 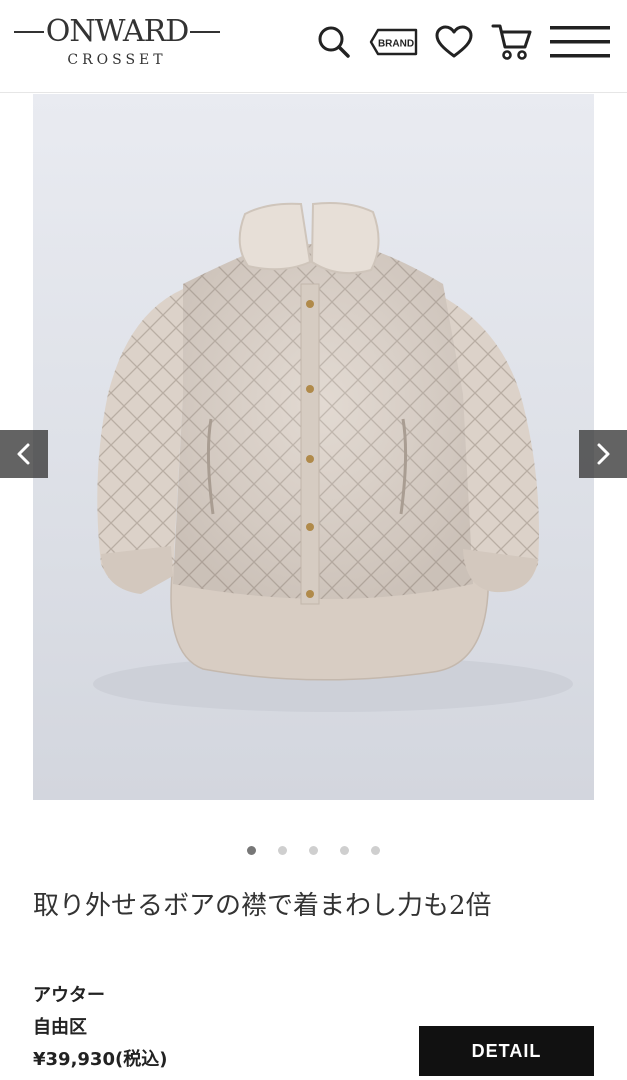 What do you see at coordinates (100, 1028) in the screenshot?
I see `product-meta: アウター 自由区 ¥39,930(税込)` at bounding box center [100, 1028].